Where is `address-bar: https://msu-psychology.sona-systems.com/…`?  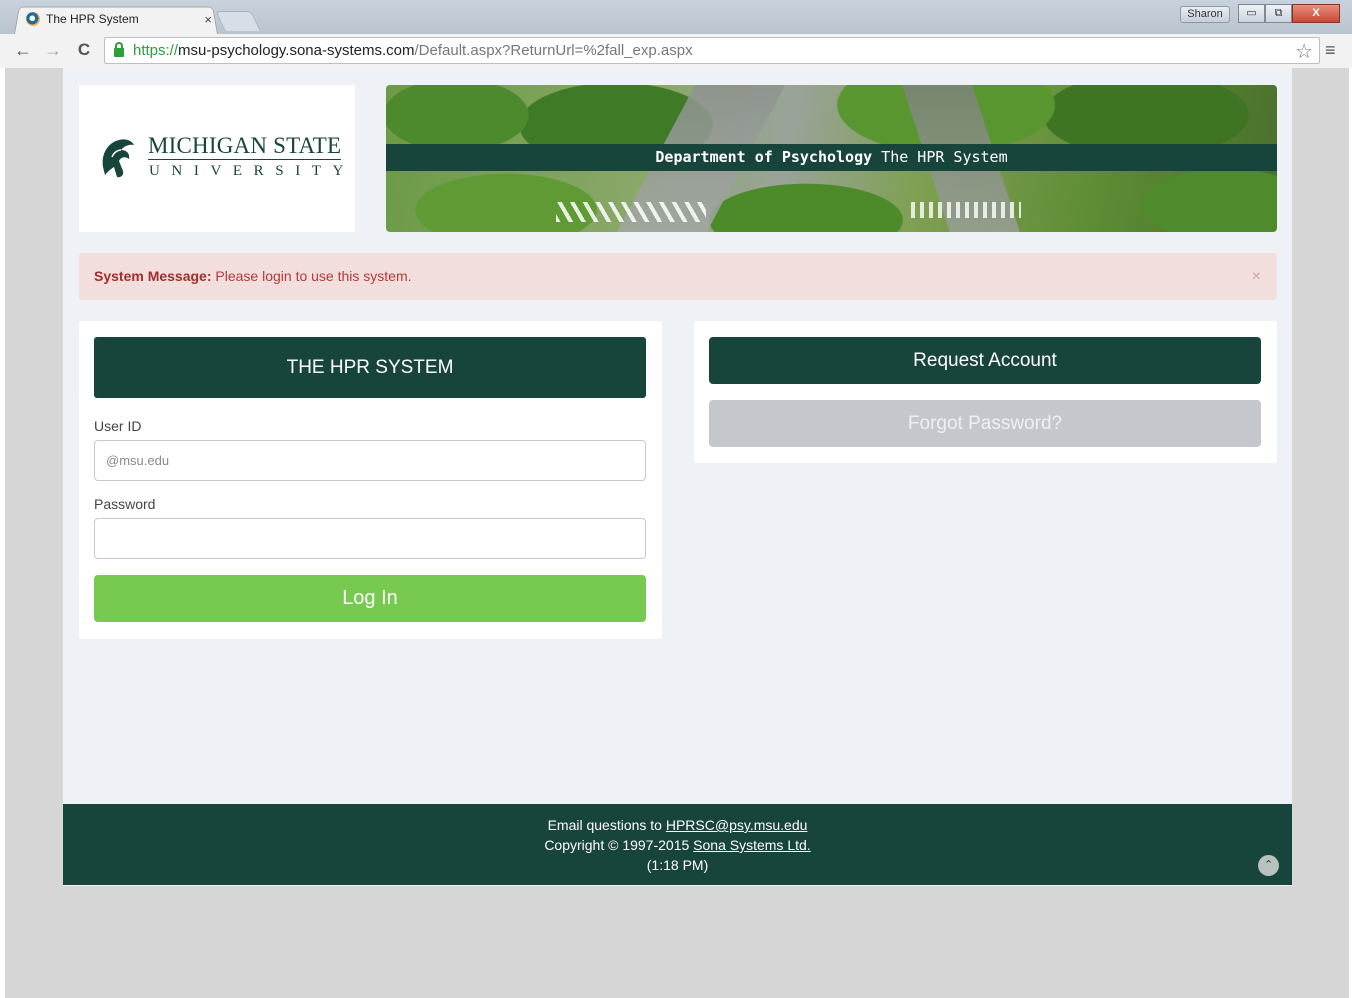
address-bar: https://msu-psychology.sona-systems.com/… is located at coordinates (712, 50).